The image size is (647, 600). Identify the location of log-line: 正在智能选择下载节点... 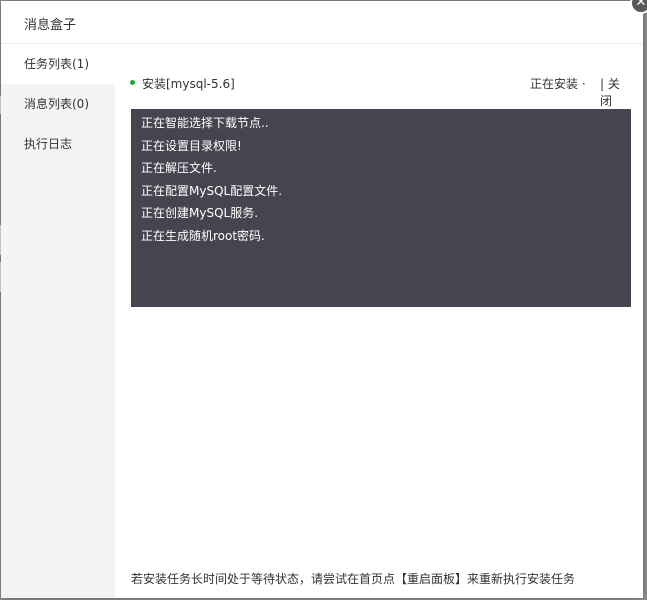
(205, 123).